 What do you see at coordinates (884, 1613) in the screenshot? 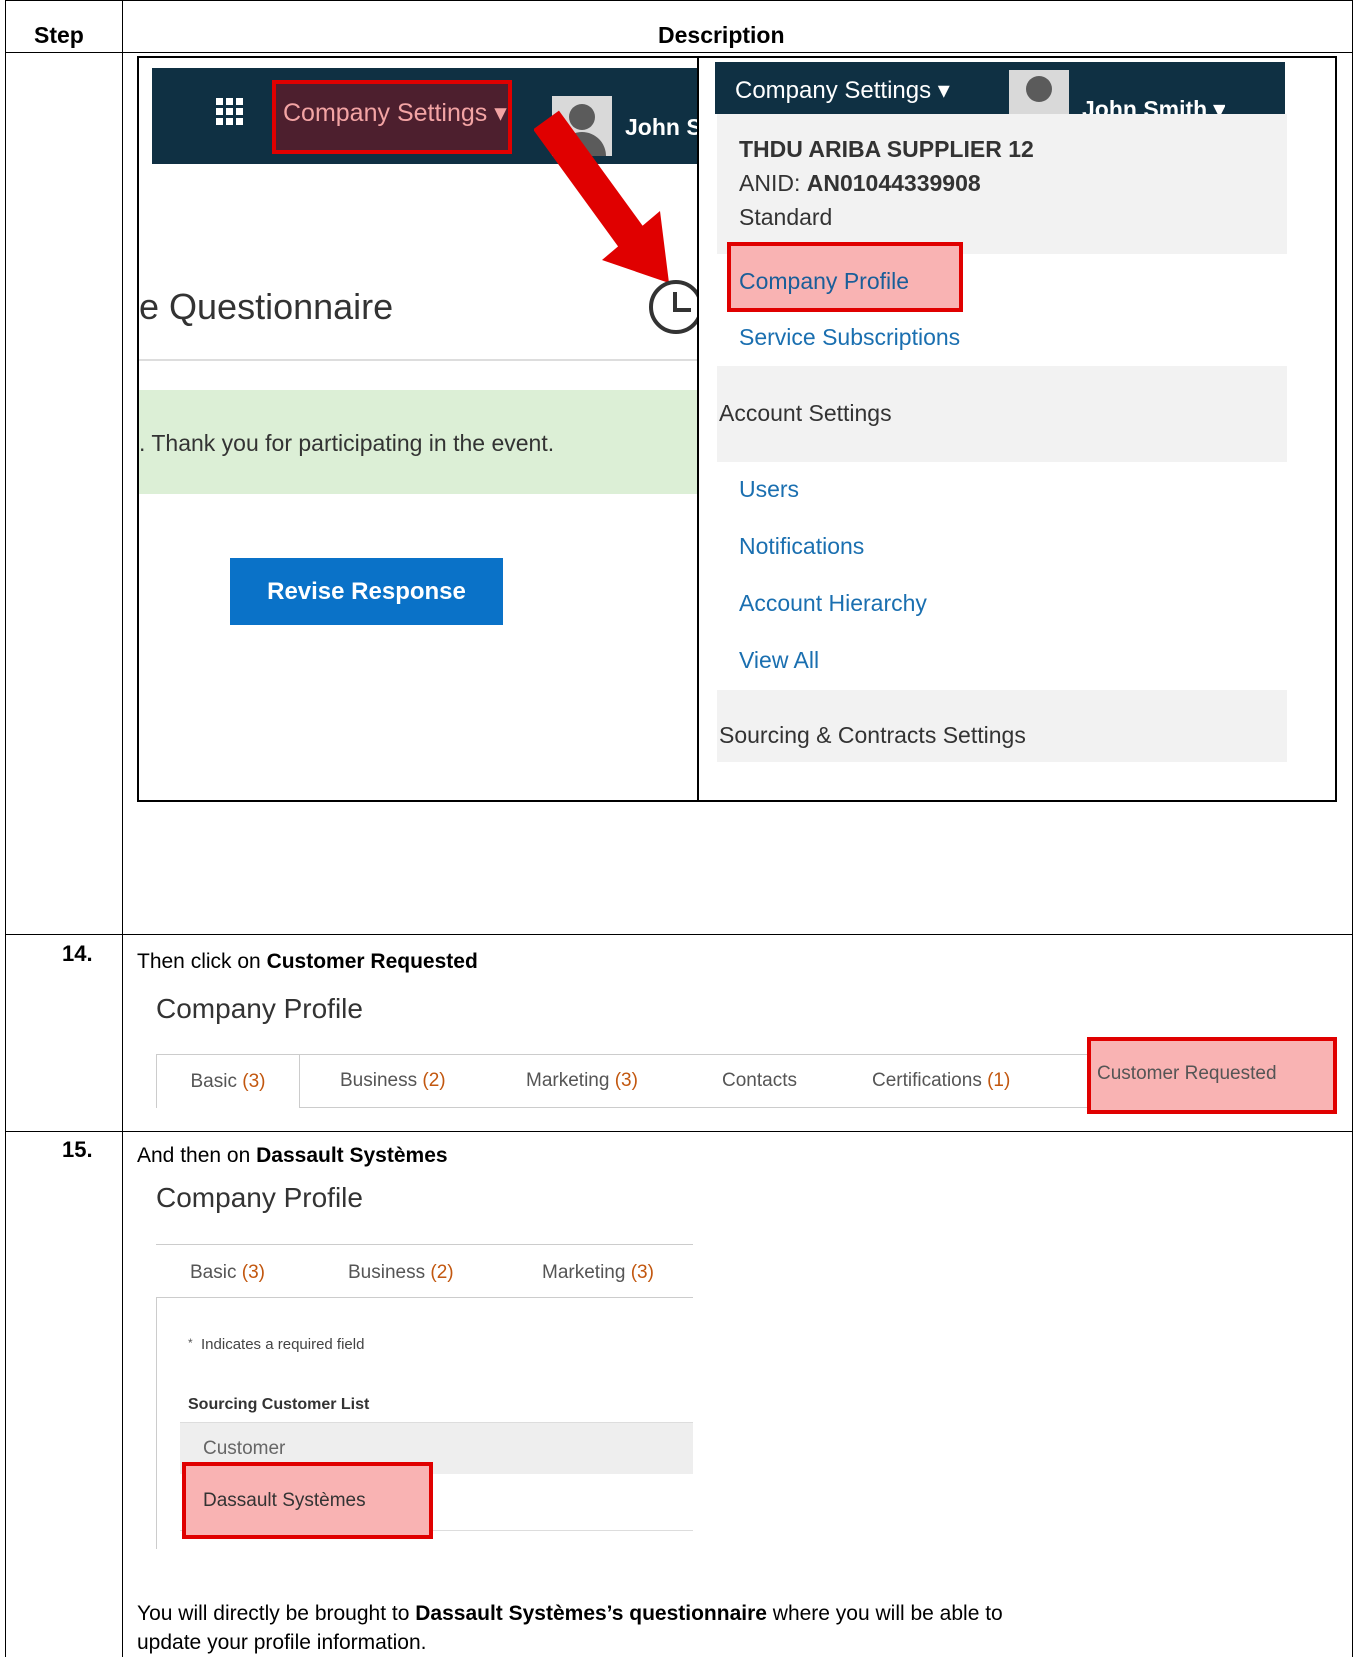
I see `footer-text-suffix: where you will be able to` at bounding box center [884, 1613].